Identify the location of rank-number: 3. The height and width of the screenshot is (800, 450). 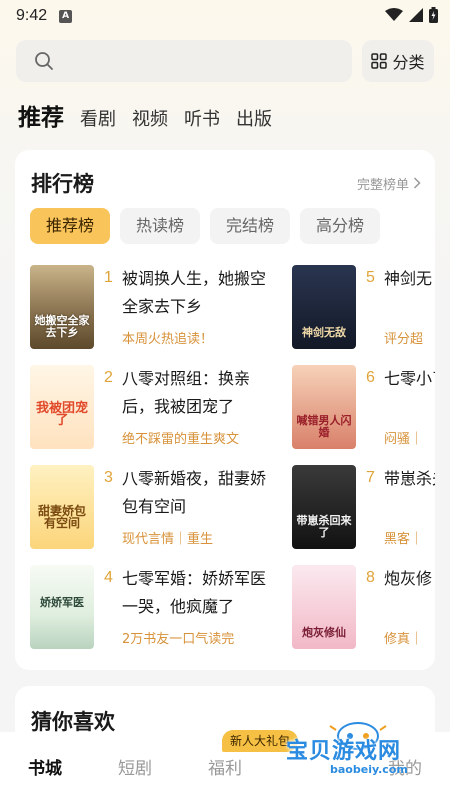
(108, 477).